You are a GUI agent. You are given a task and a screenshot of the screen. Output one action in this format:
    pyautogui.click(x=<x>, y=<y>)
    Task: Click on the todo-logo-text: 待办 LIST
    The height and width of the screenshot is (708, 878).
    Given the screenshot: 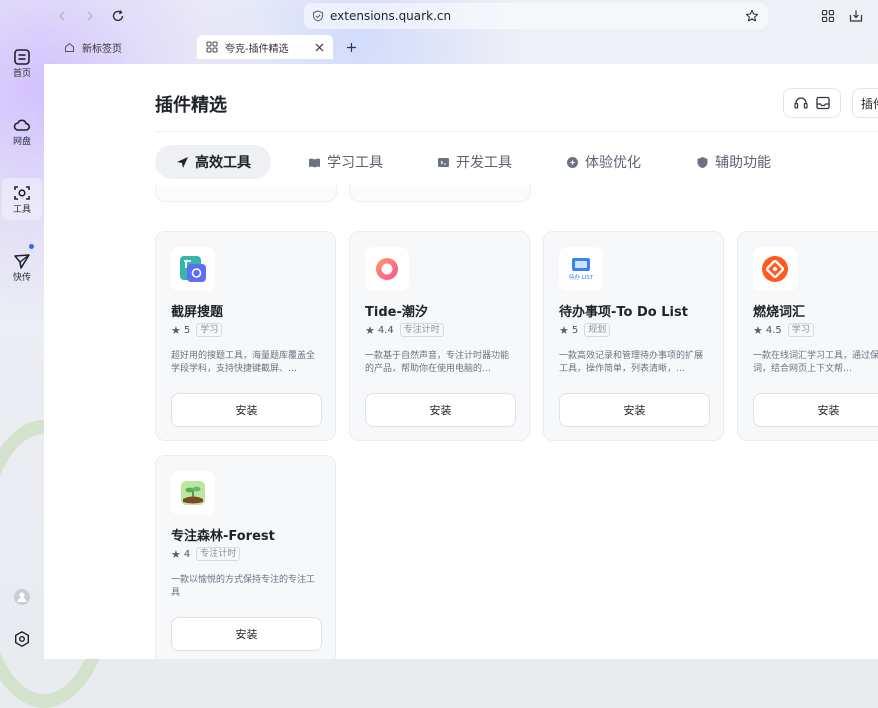 What is the action you would take?
    pyautogui.click(x=581, y=277)
    